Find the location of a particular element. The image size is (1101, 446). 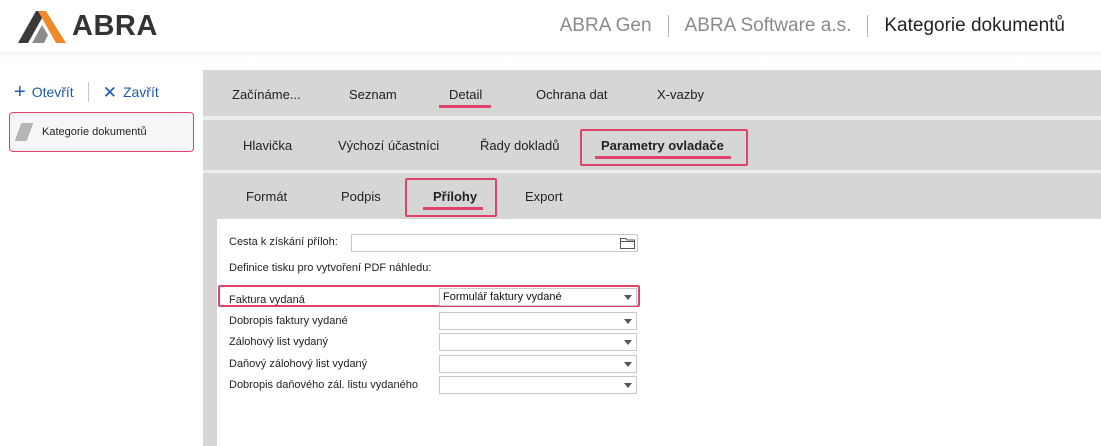

tab-podpis: Podpis is located at coordinates (361, 196).